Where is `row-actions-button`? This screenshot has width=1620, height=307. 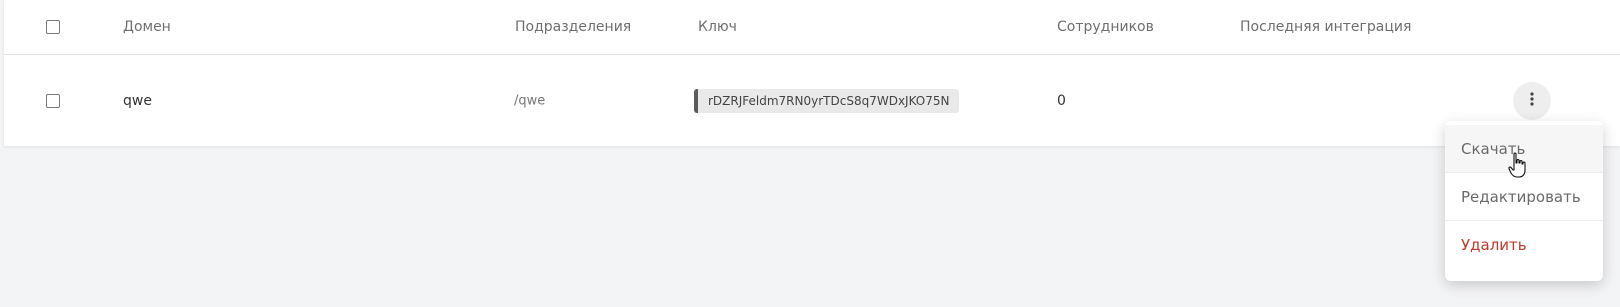
row-actions-button is located at coordinates (1532, 100).